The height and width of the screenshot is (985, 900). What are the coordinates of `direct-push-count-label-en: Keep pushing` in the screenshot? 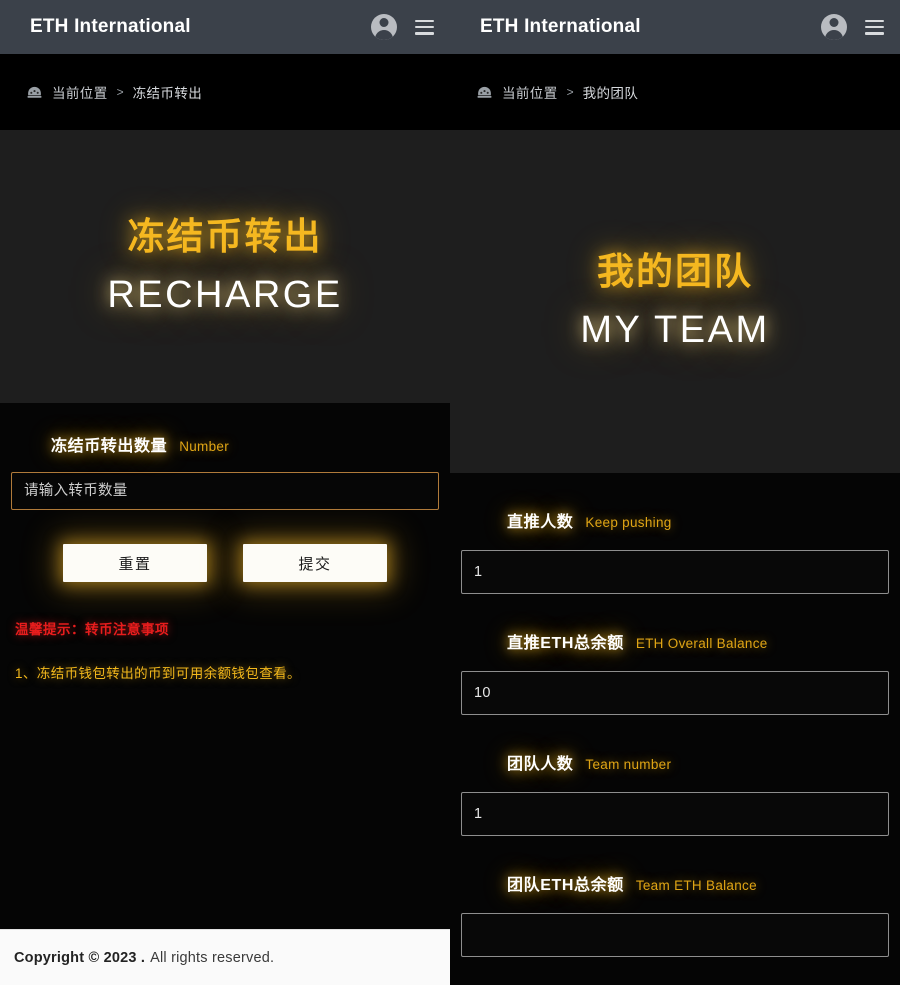 It's located at (628, 522).